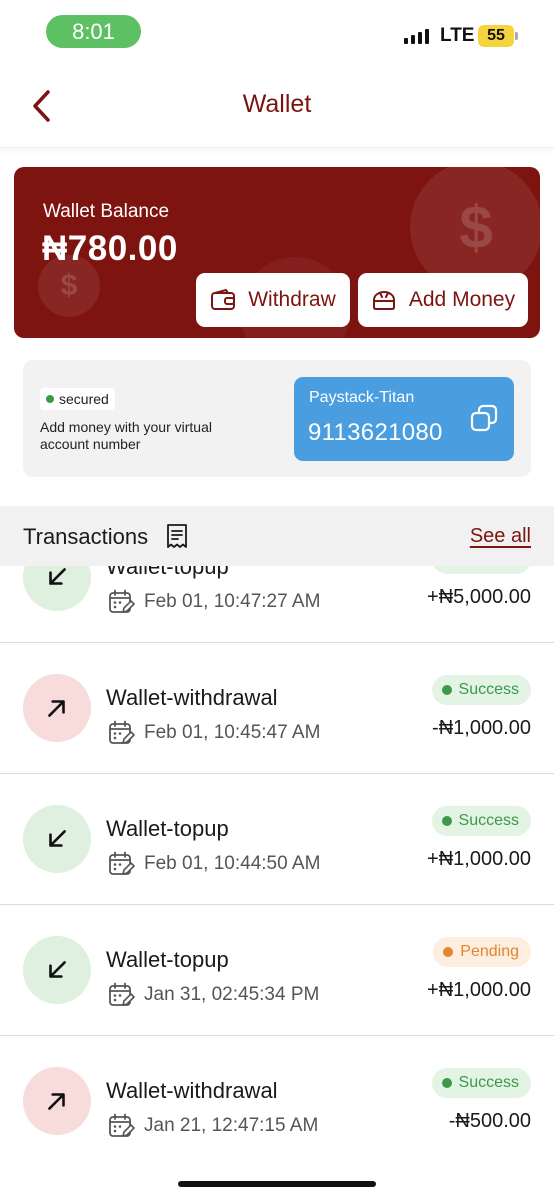  Describe the element at coordinates (375, 432) in the screenshot. I see `account-number: 9113621080` at that location.